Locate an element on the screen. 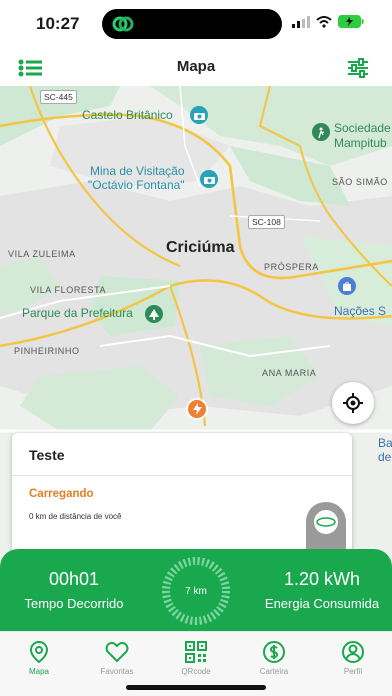 This screenshot has height=696, width=392. page-title: Mapa is located at coordinates (196, 66).